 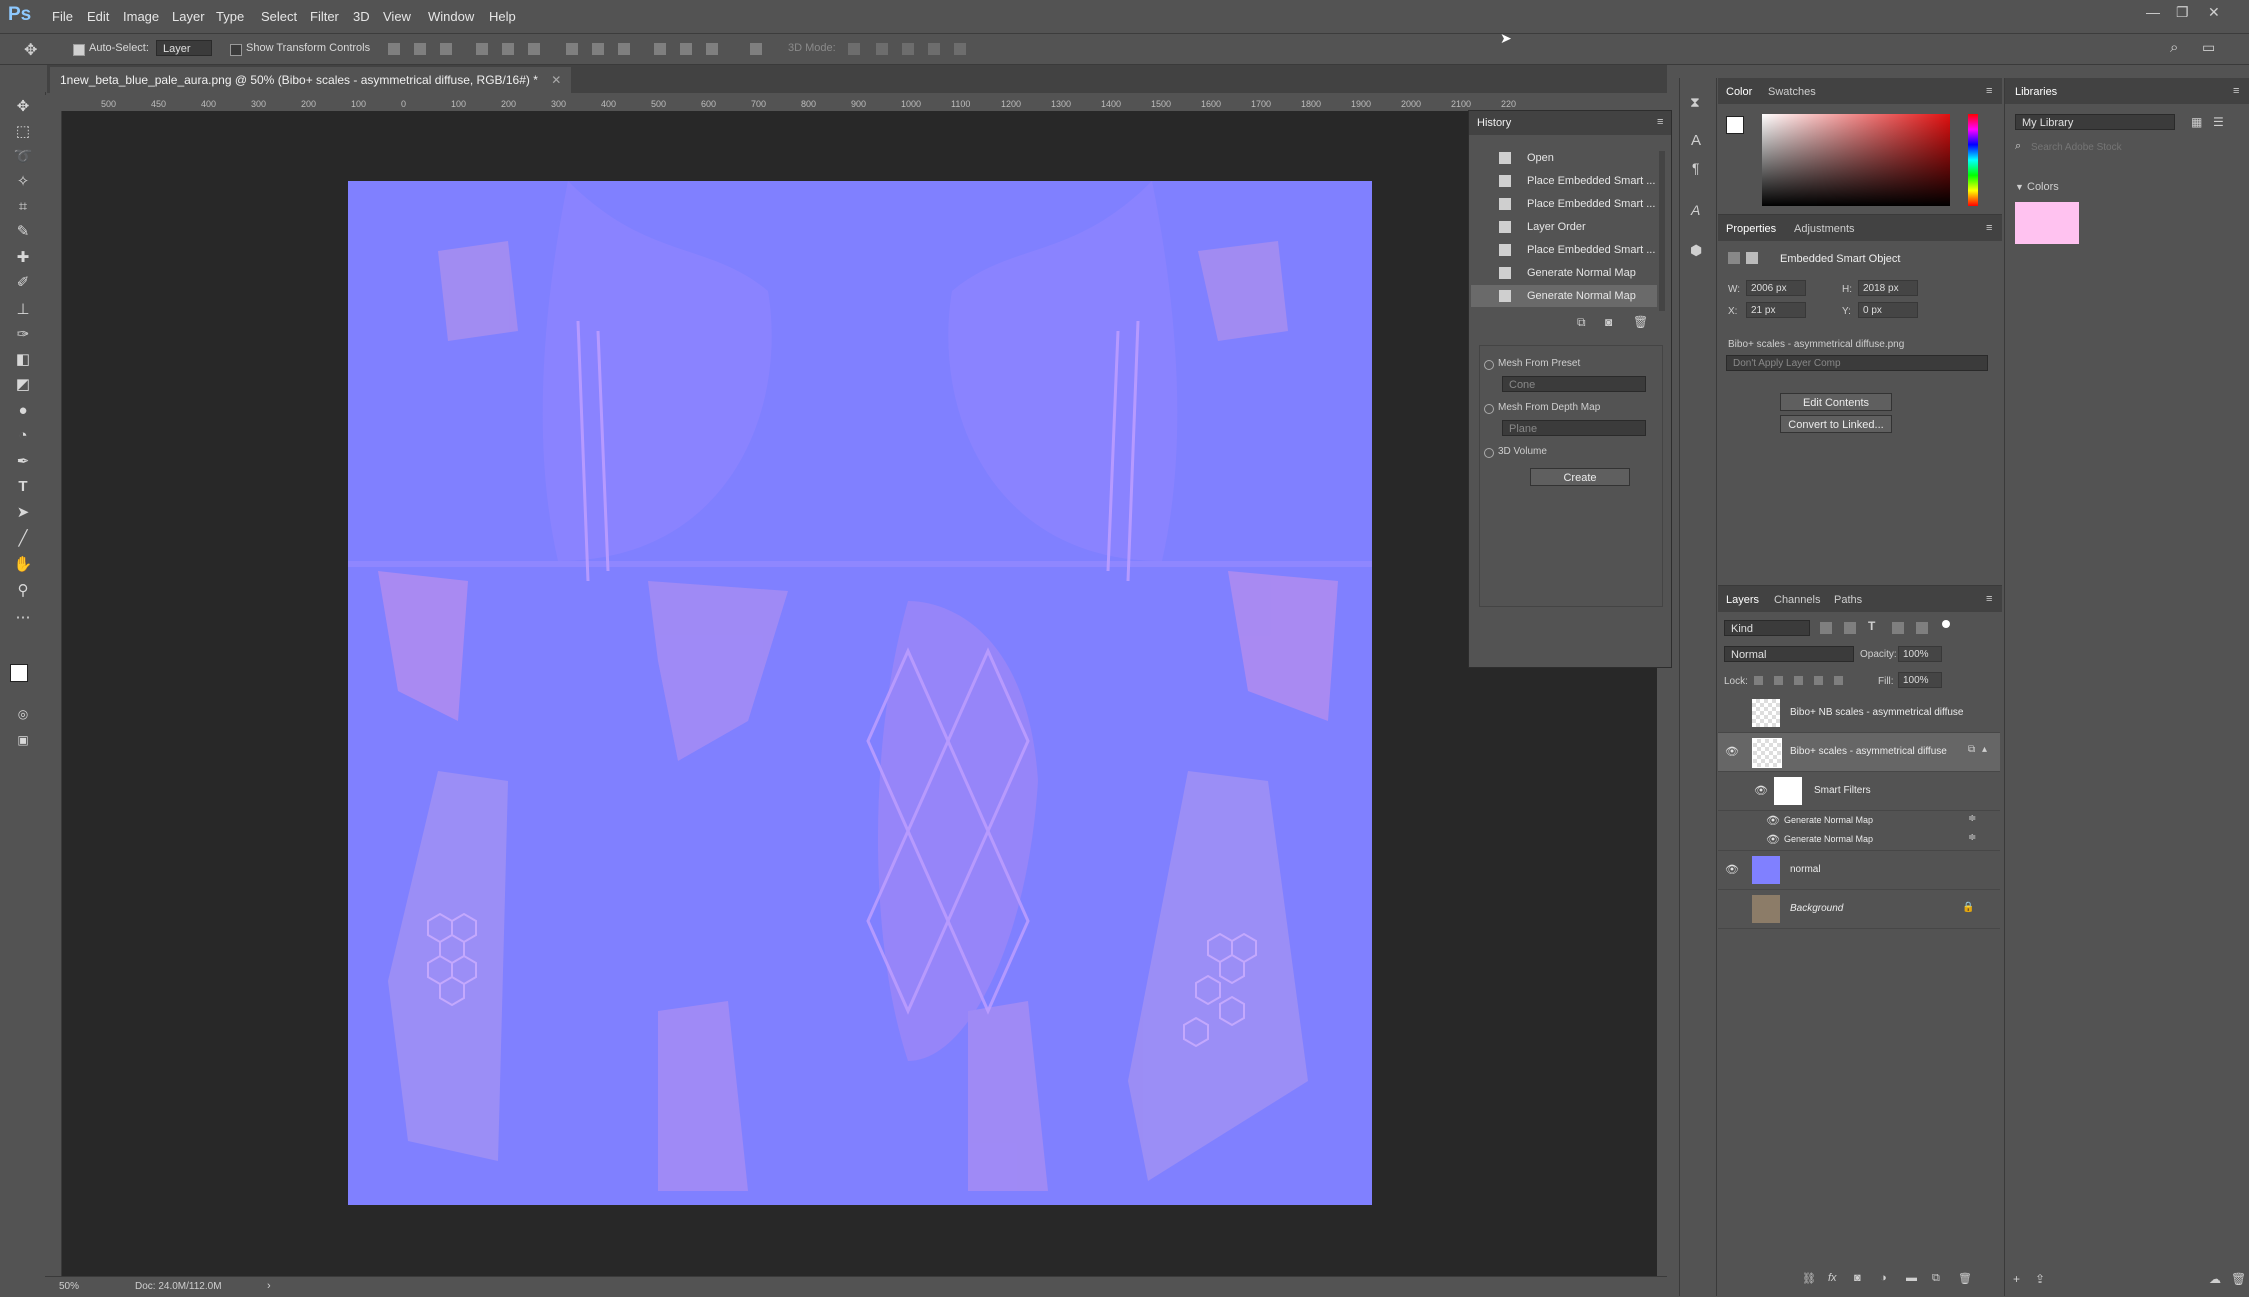 I want to click on eyedropper-icon: ✎, so click(x=23, y=232).